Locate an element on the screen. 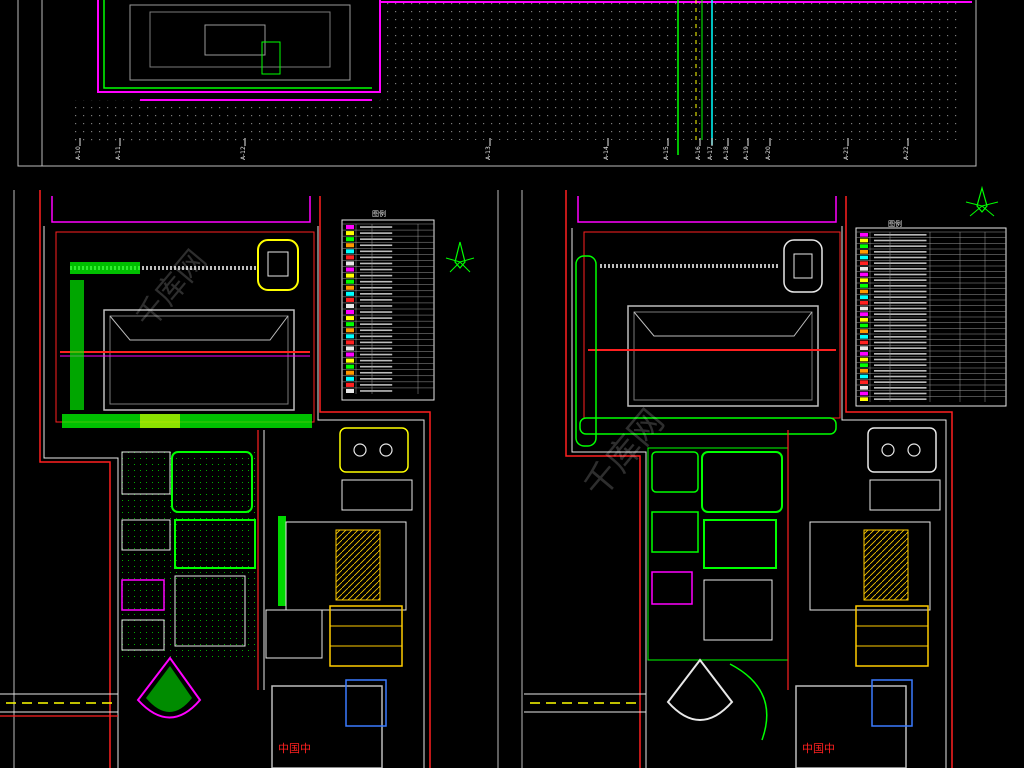  top-building-court is located at coordinates (235, 40).